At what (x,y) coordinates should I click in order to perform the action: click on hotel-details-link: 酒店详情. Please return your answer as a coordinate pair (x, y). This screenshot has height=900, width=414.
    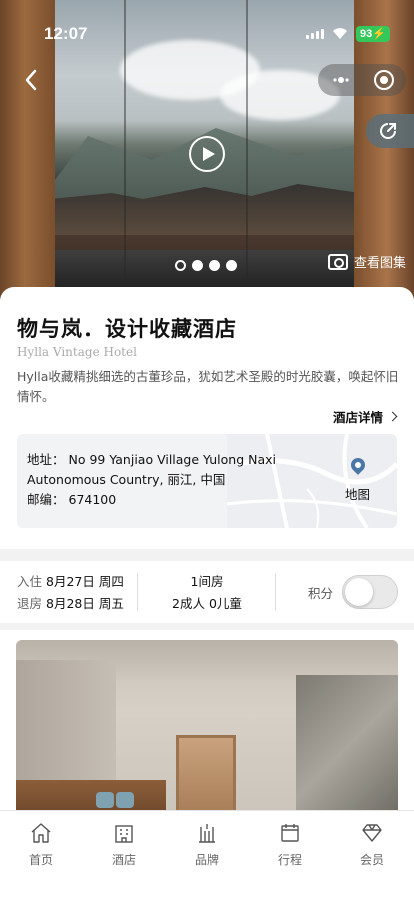
    Looking at the image, I should click on (365, 416).